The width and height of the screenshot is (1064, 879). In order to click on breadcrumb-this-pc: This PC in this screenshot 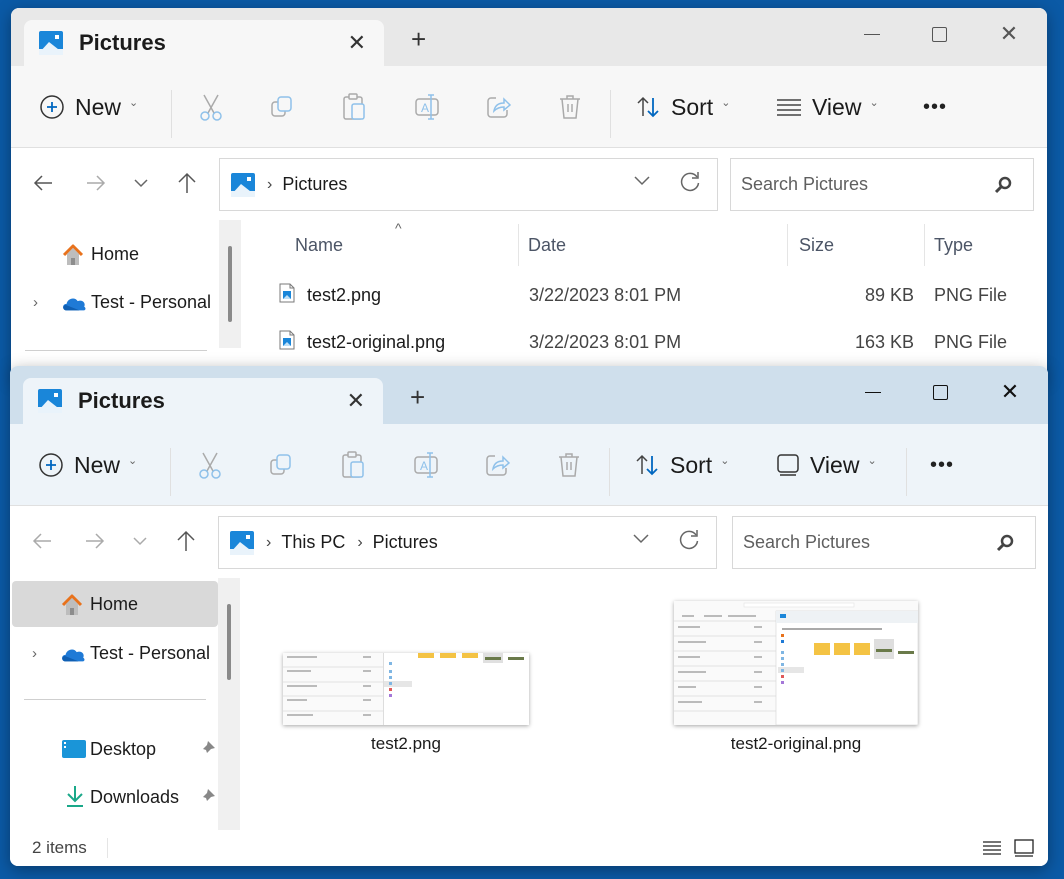, I will do `click(313, 542)`.